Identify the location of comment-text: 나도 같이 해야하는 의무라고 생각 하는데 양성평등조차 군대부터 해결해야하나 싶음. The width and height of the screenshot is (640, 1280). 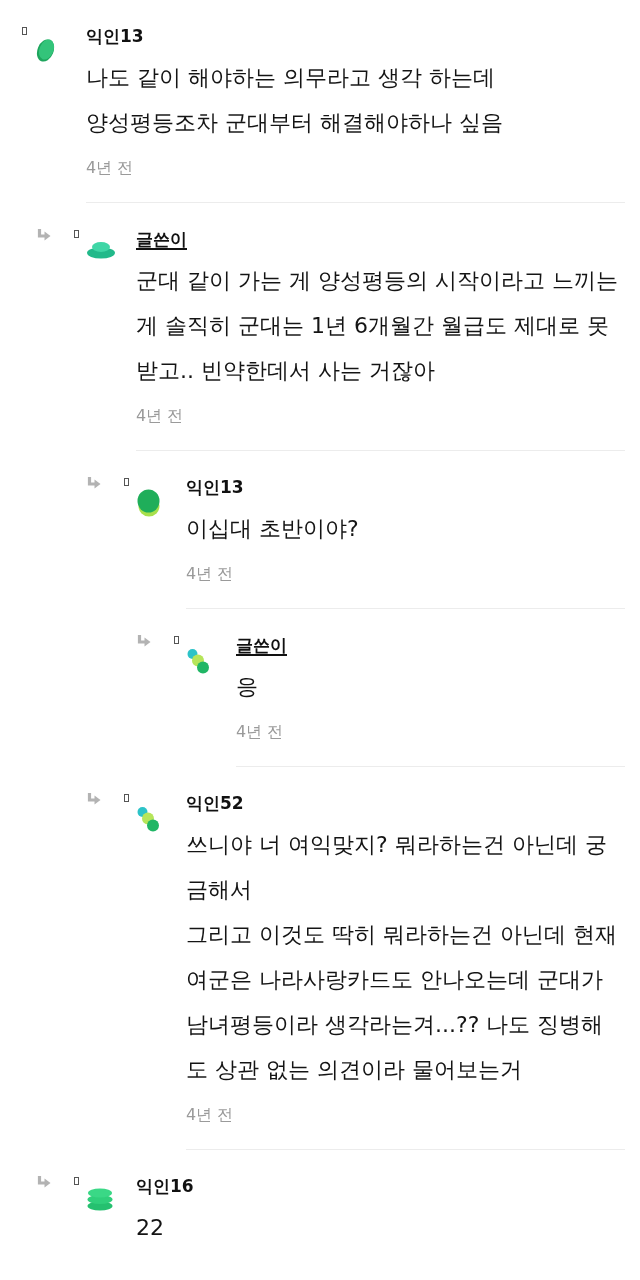
(294, 100).